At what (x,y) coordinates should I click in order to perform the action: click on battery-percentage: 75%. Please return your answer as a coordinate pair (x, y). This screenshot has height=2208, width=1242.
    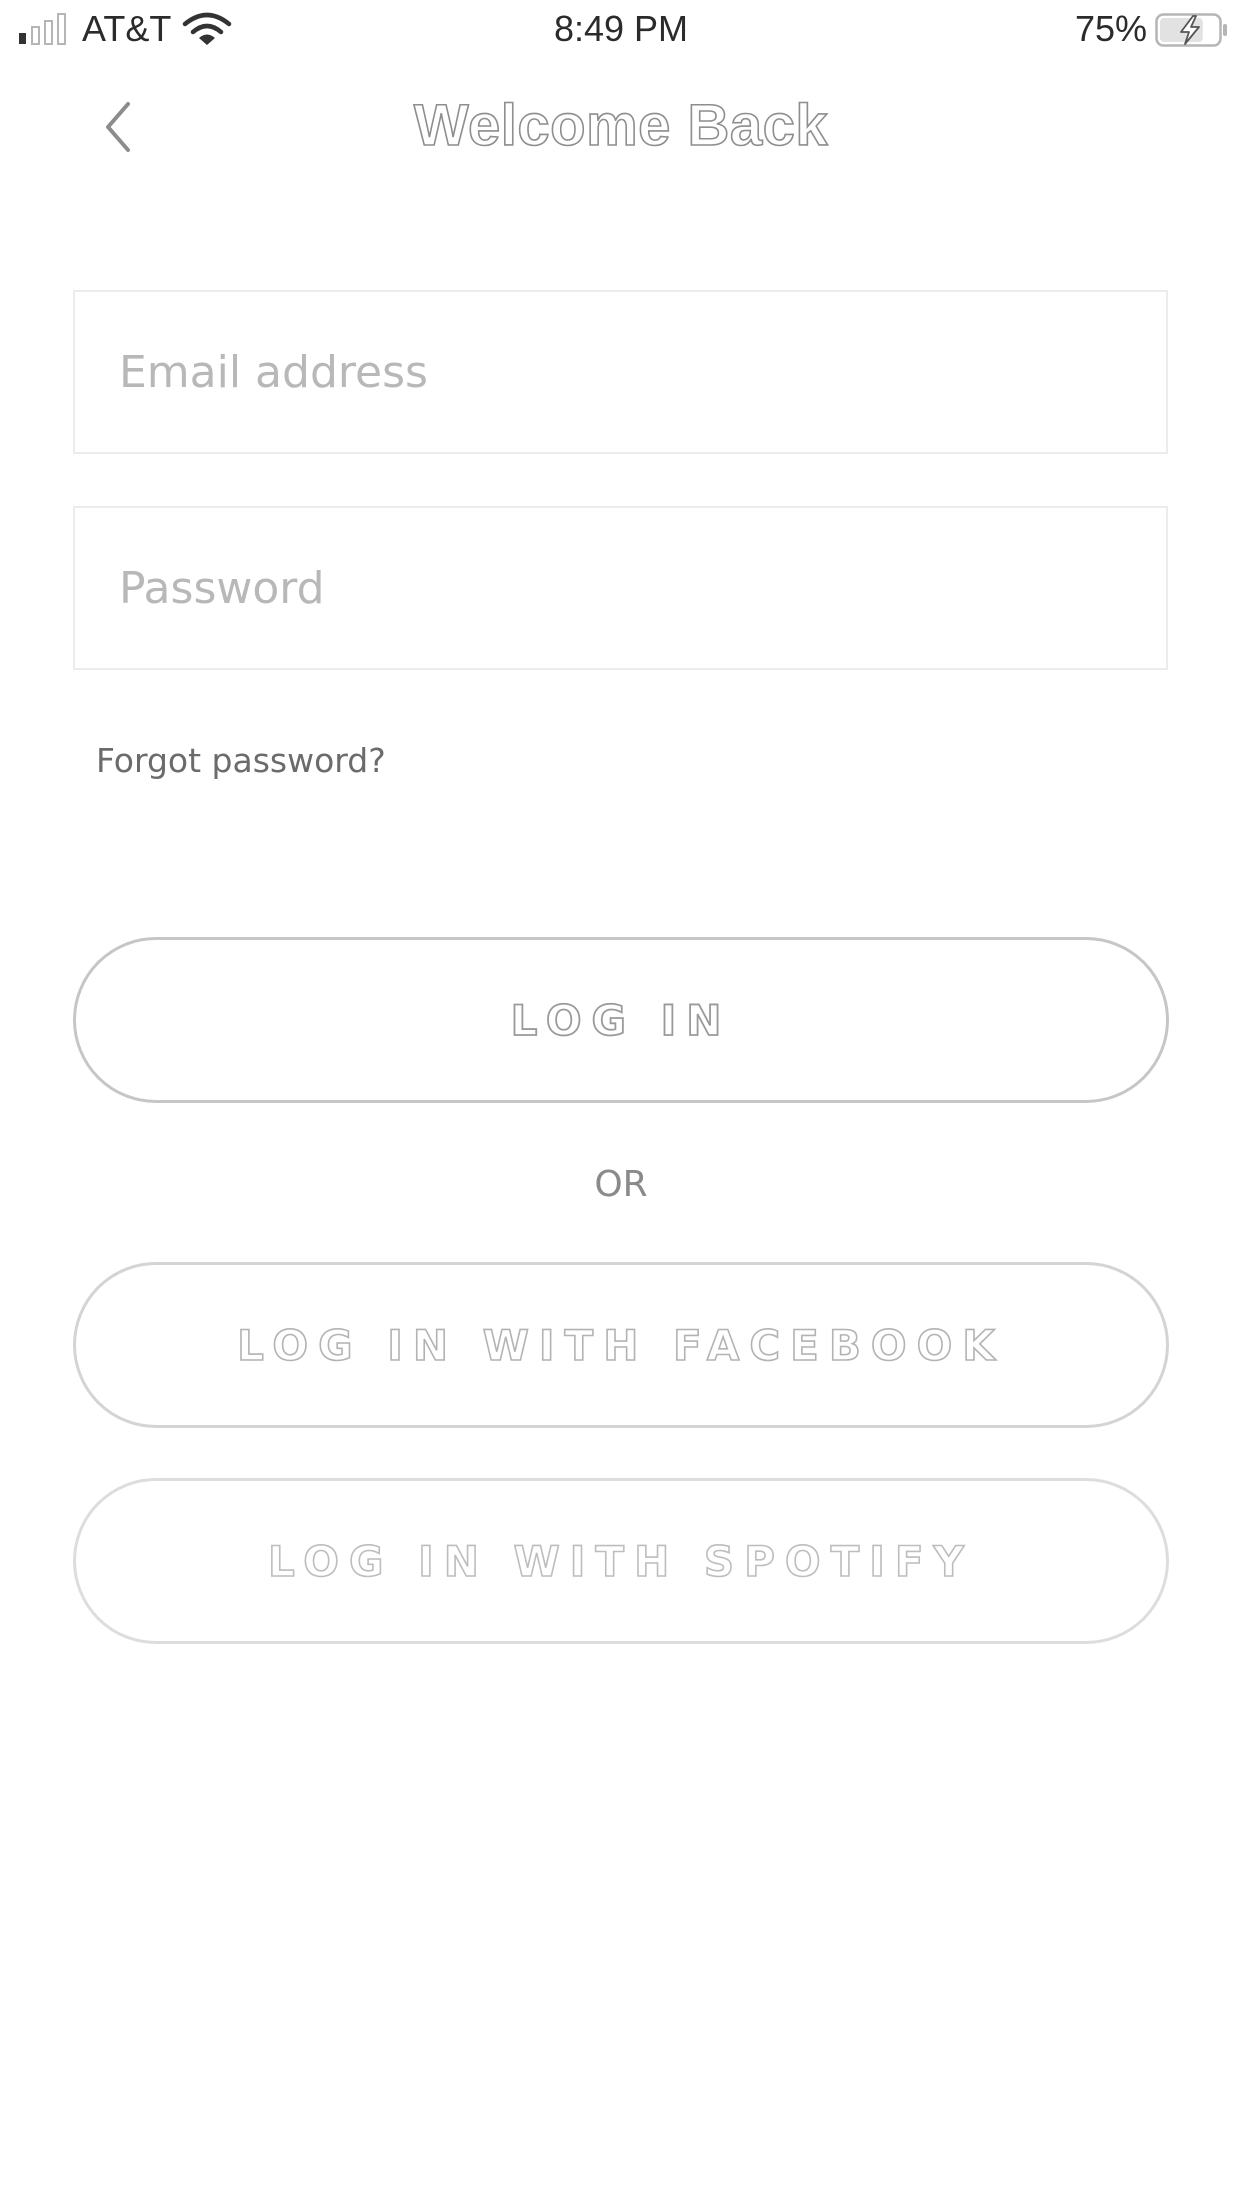
    Looking at the image, I should click on (1111, 28).